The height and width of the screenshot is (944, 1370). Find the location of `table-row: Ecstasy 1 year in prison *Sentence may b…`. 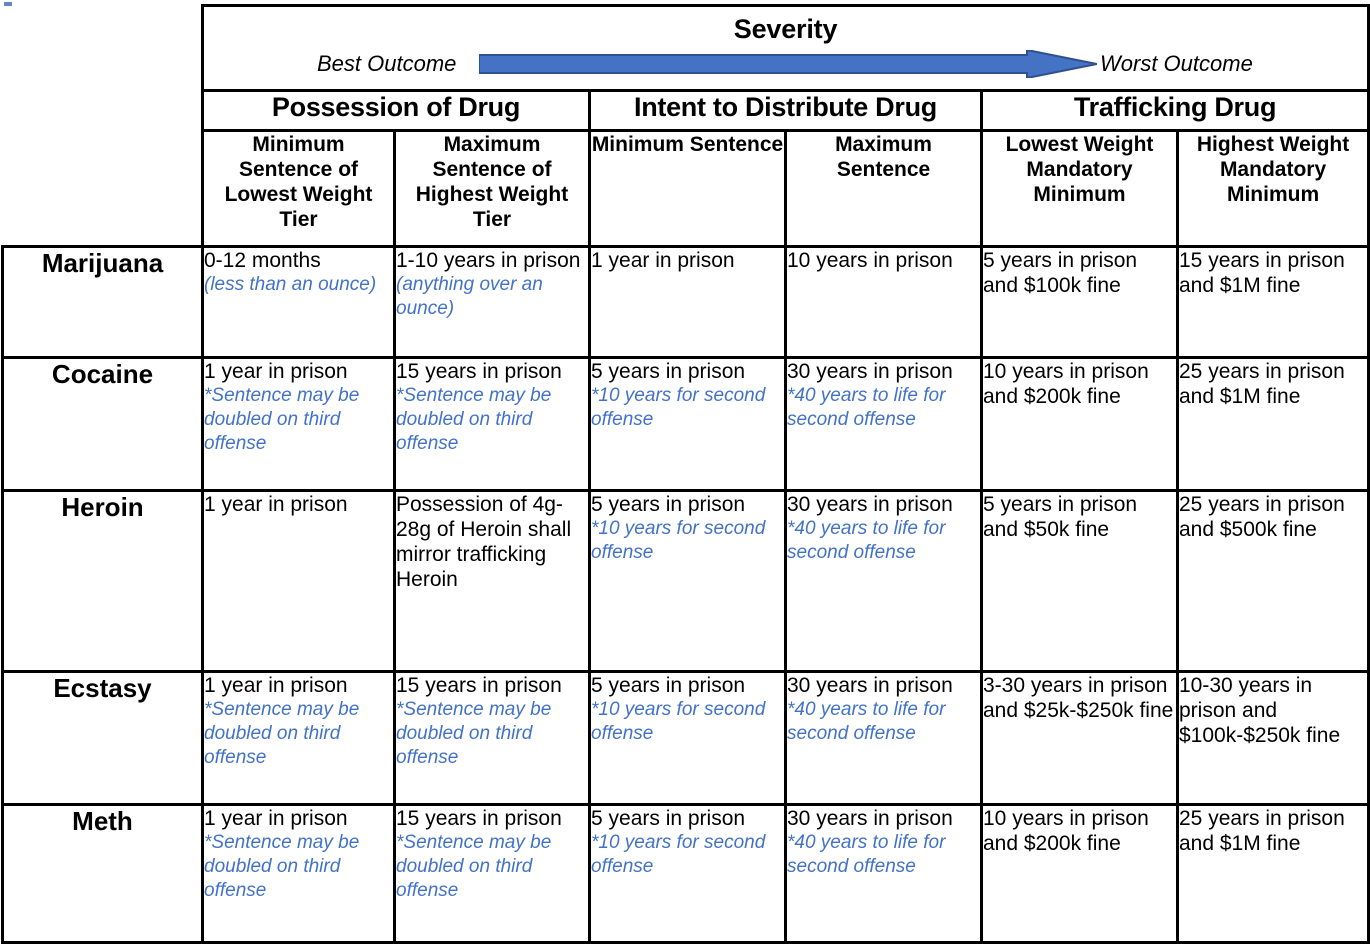

table-row: Ecstasy 1 year in prison *Sentence may b… is located at coordinates (685, 738).